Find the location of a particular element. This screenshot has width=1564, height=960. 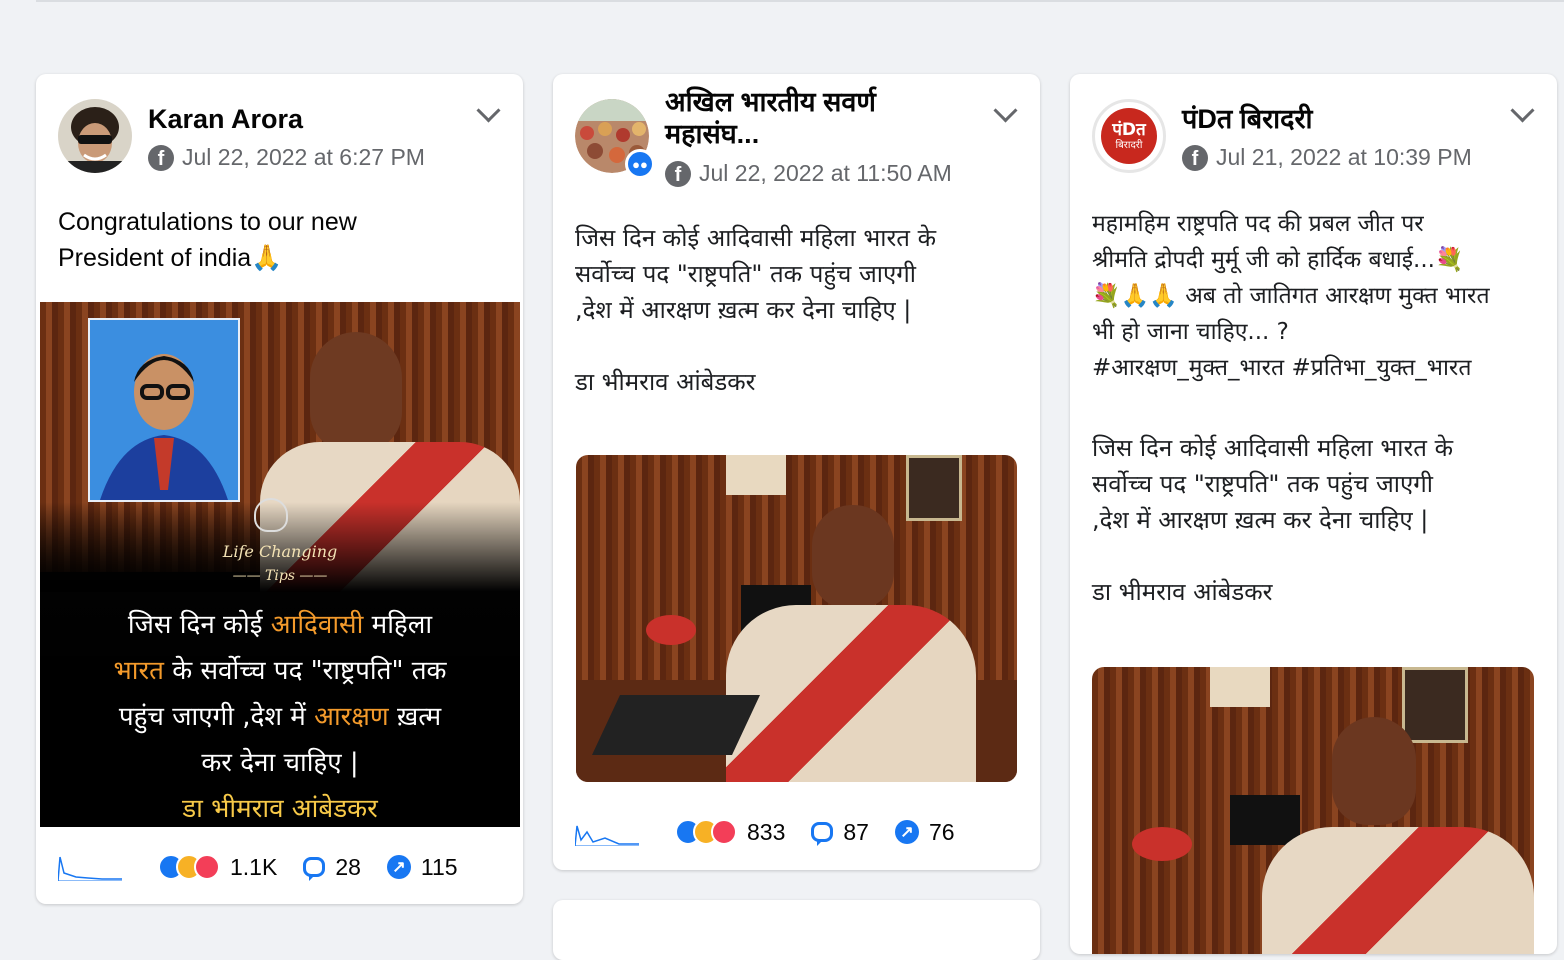

post-meta: f Jul 22, 2022 at 6:27 PM is located at coordinates (286, 157).